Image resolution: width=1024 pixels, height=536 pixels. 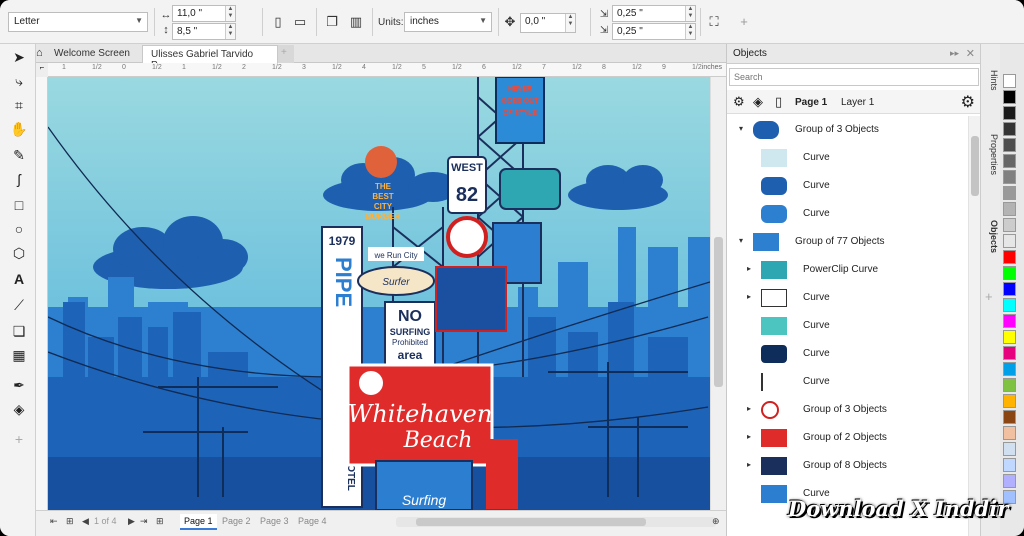 What do you see at coordinates (654, 13) in the screenshot?
I see `duplicate-x-field: 0,25 " ▲ ▼` at bounding box center [654, 13].